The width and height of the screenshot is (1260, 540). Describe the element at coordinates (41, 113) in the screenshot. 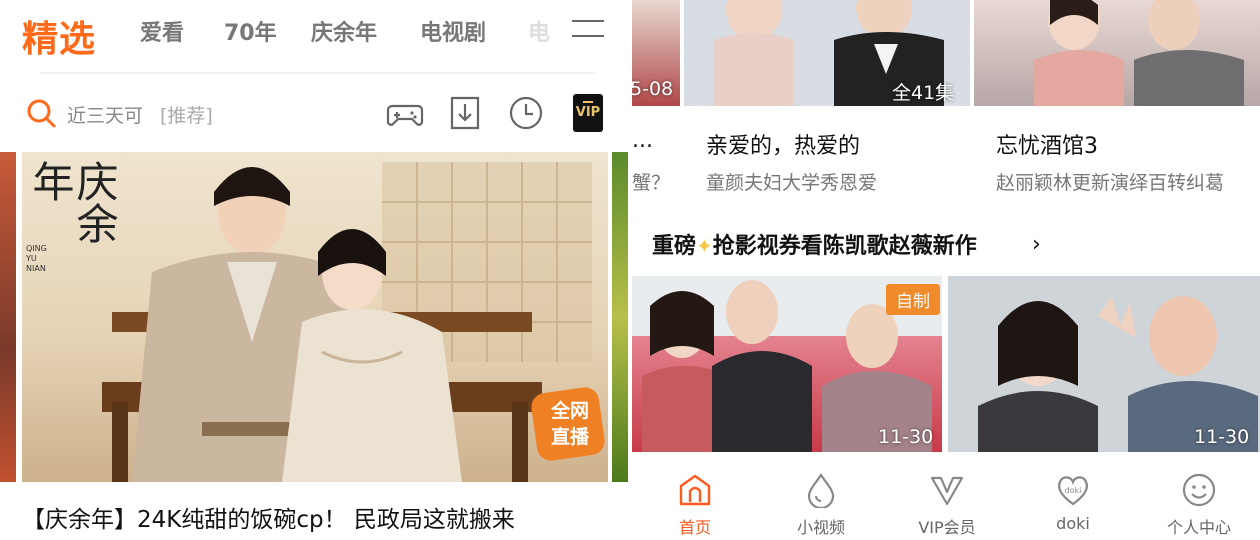

I see `search-icon` at that location.